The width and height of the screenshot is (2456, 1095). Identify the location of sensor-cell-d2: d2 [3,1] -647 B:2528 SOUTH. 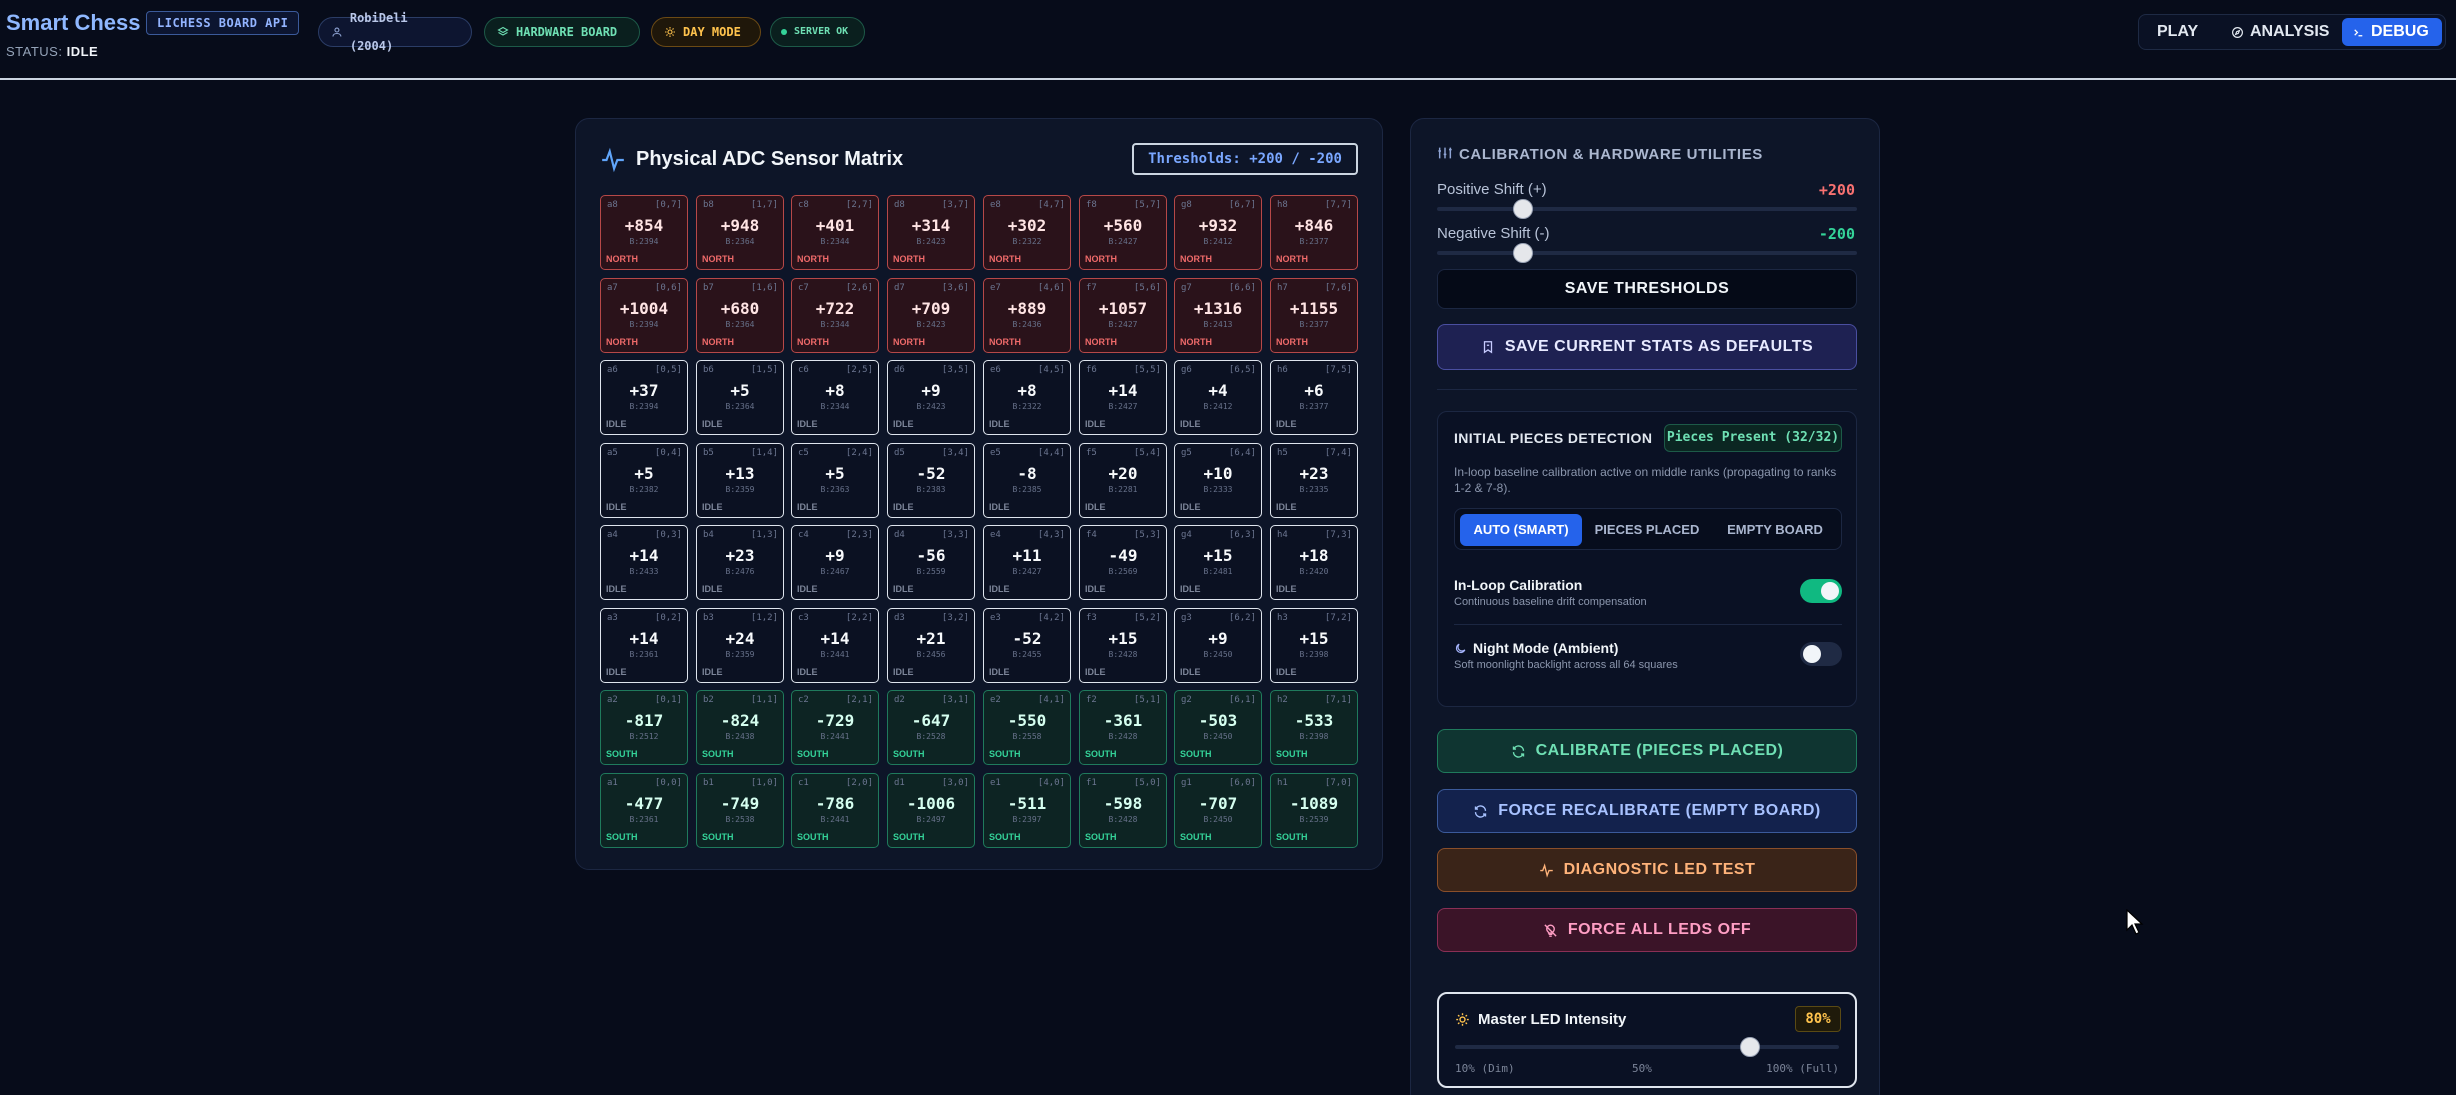
(931, 727).